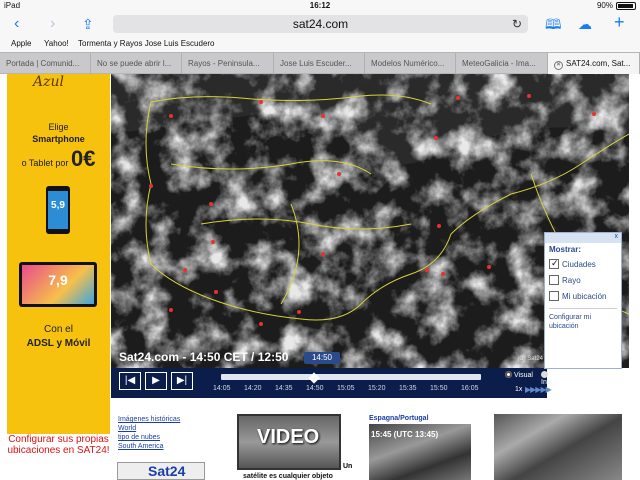  Describe the element at coordinates (58, 205) in the screenshot. I see `phone-label: 5,9` at that location.